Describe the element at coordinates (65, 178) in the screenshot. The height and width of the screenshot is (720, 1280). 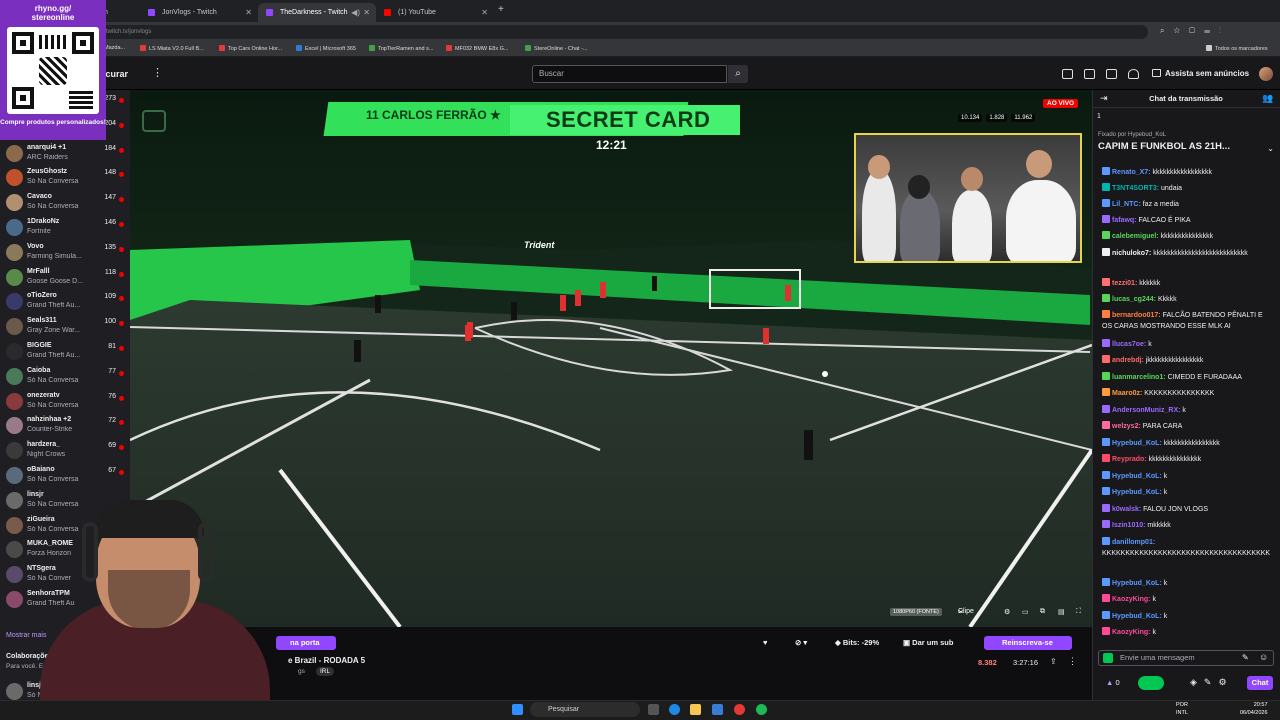
I see `channel-item: ZeusGhostz Só Na Conversa 148` at that location.